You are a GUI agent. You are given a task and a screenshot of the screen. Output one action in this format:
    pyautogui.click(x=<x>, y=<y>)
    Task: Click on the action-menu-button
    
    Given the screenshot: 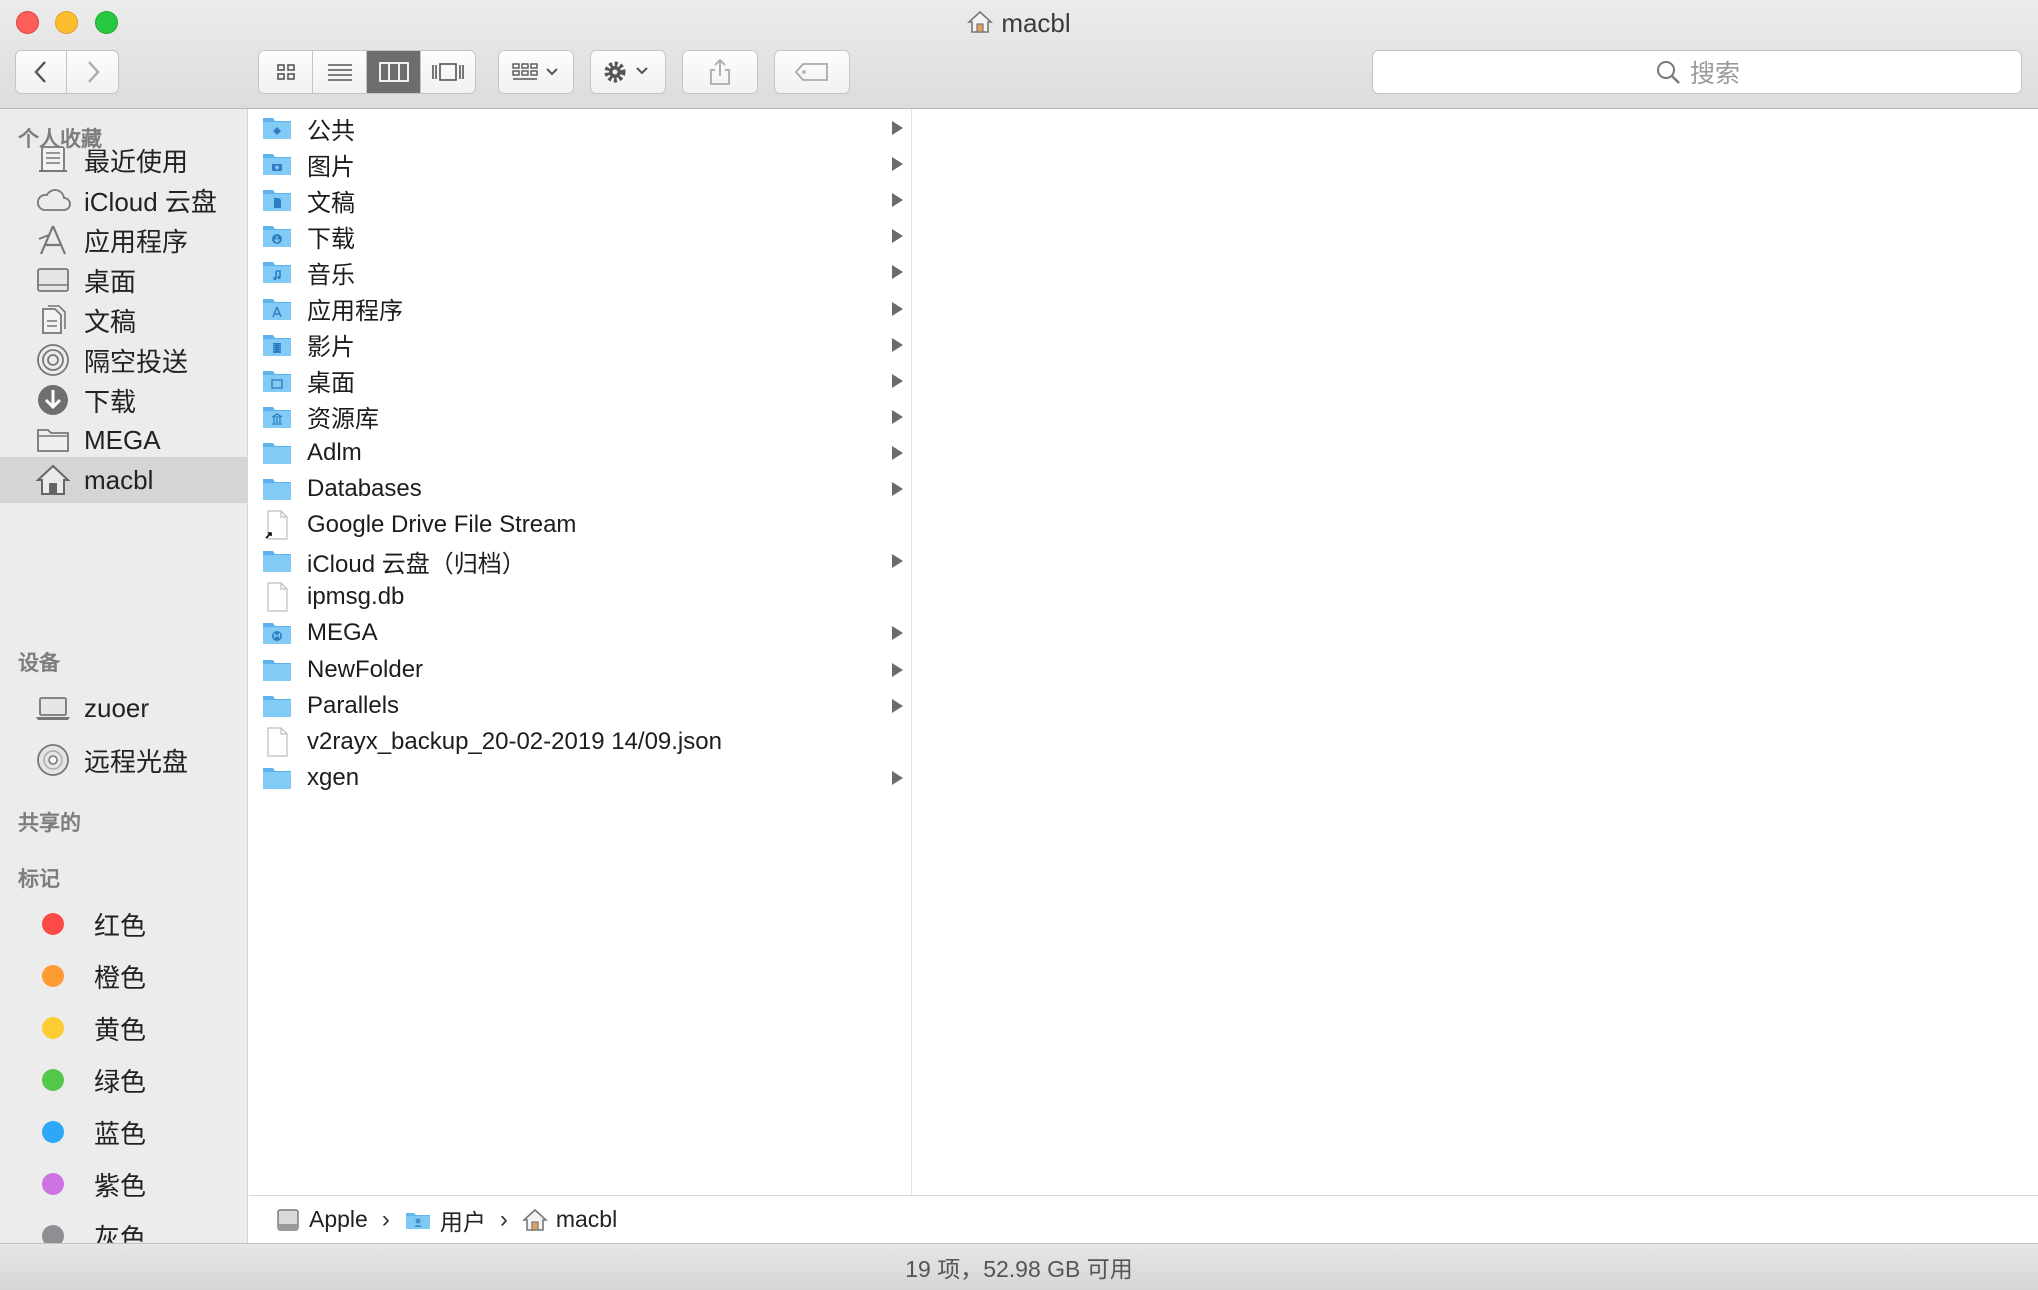 What is the action you would take?
    pyautogui.click(x=628, y=72)
    